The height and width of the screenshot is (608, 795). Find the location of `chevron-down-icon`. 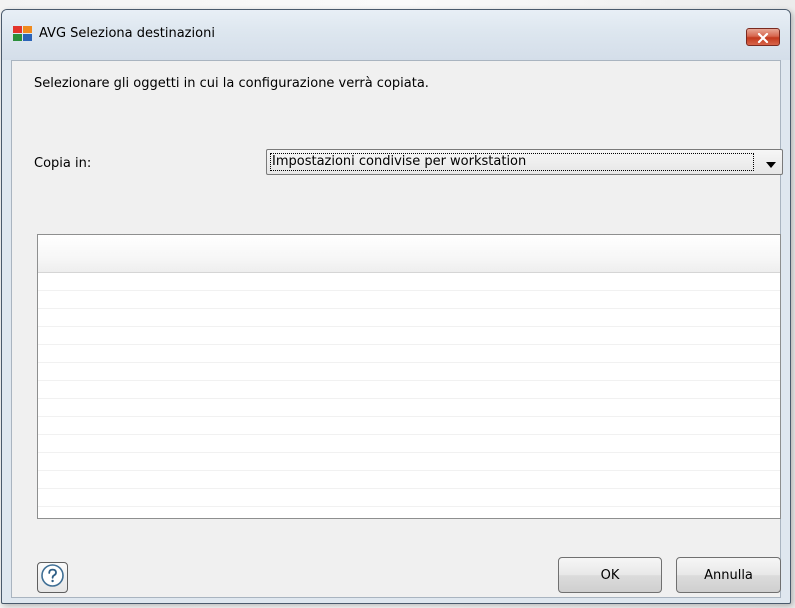

chevron-down-icon is located at coordinates (771, 162).